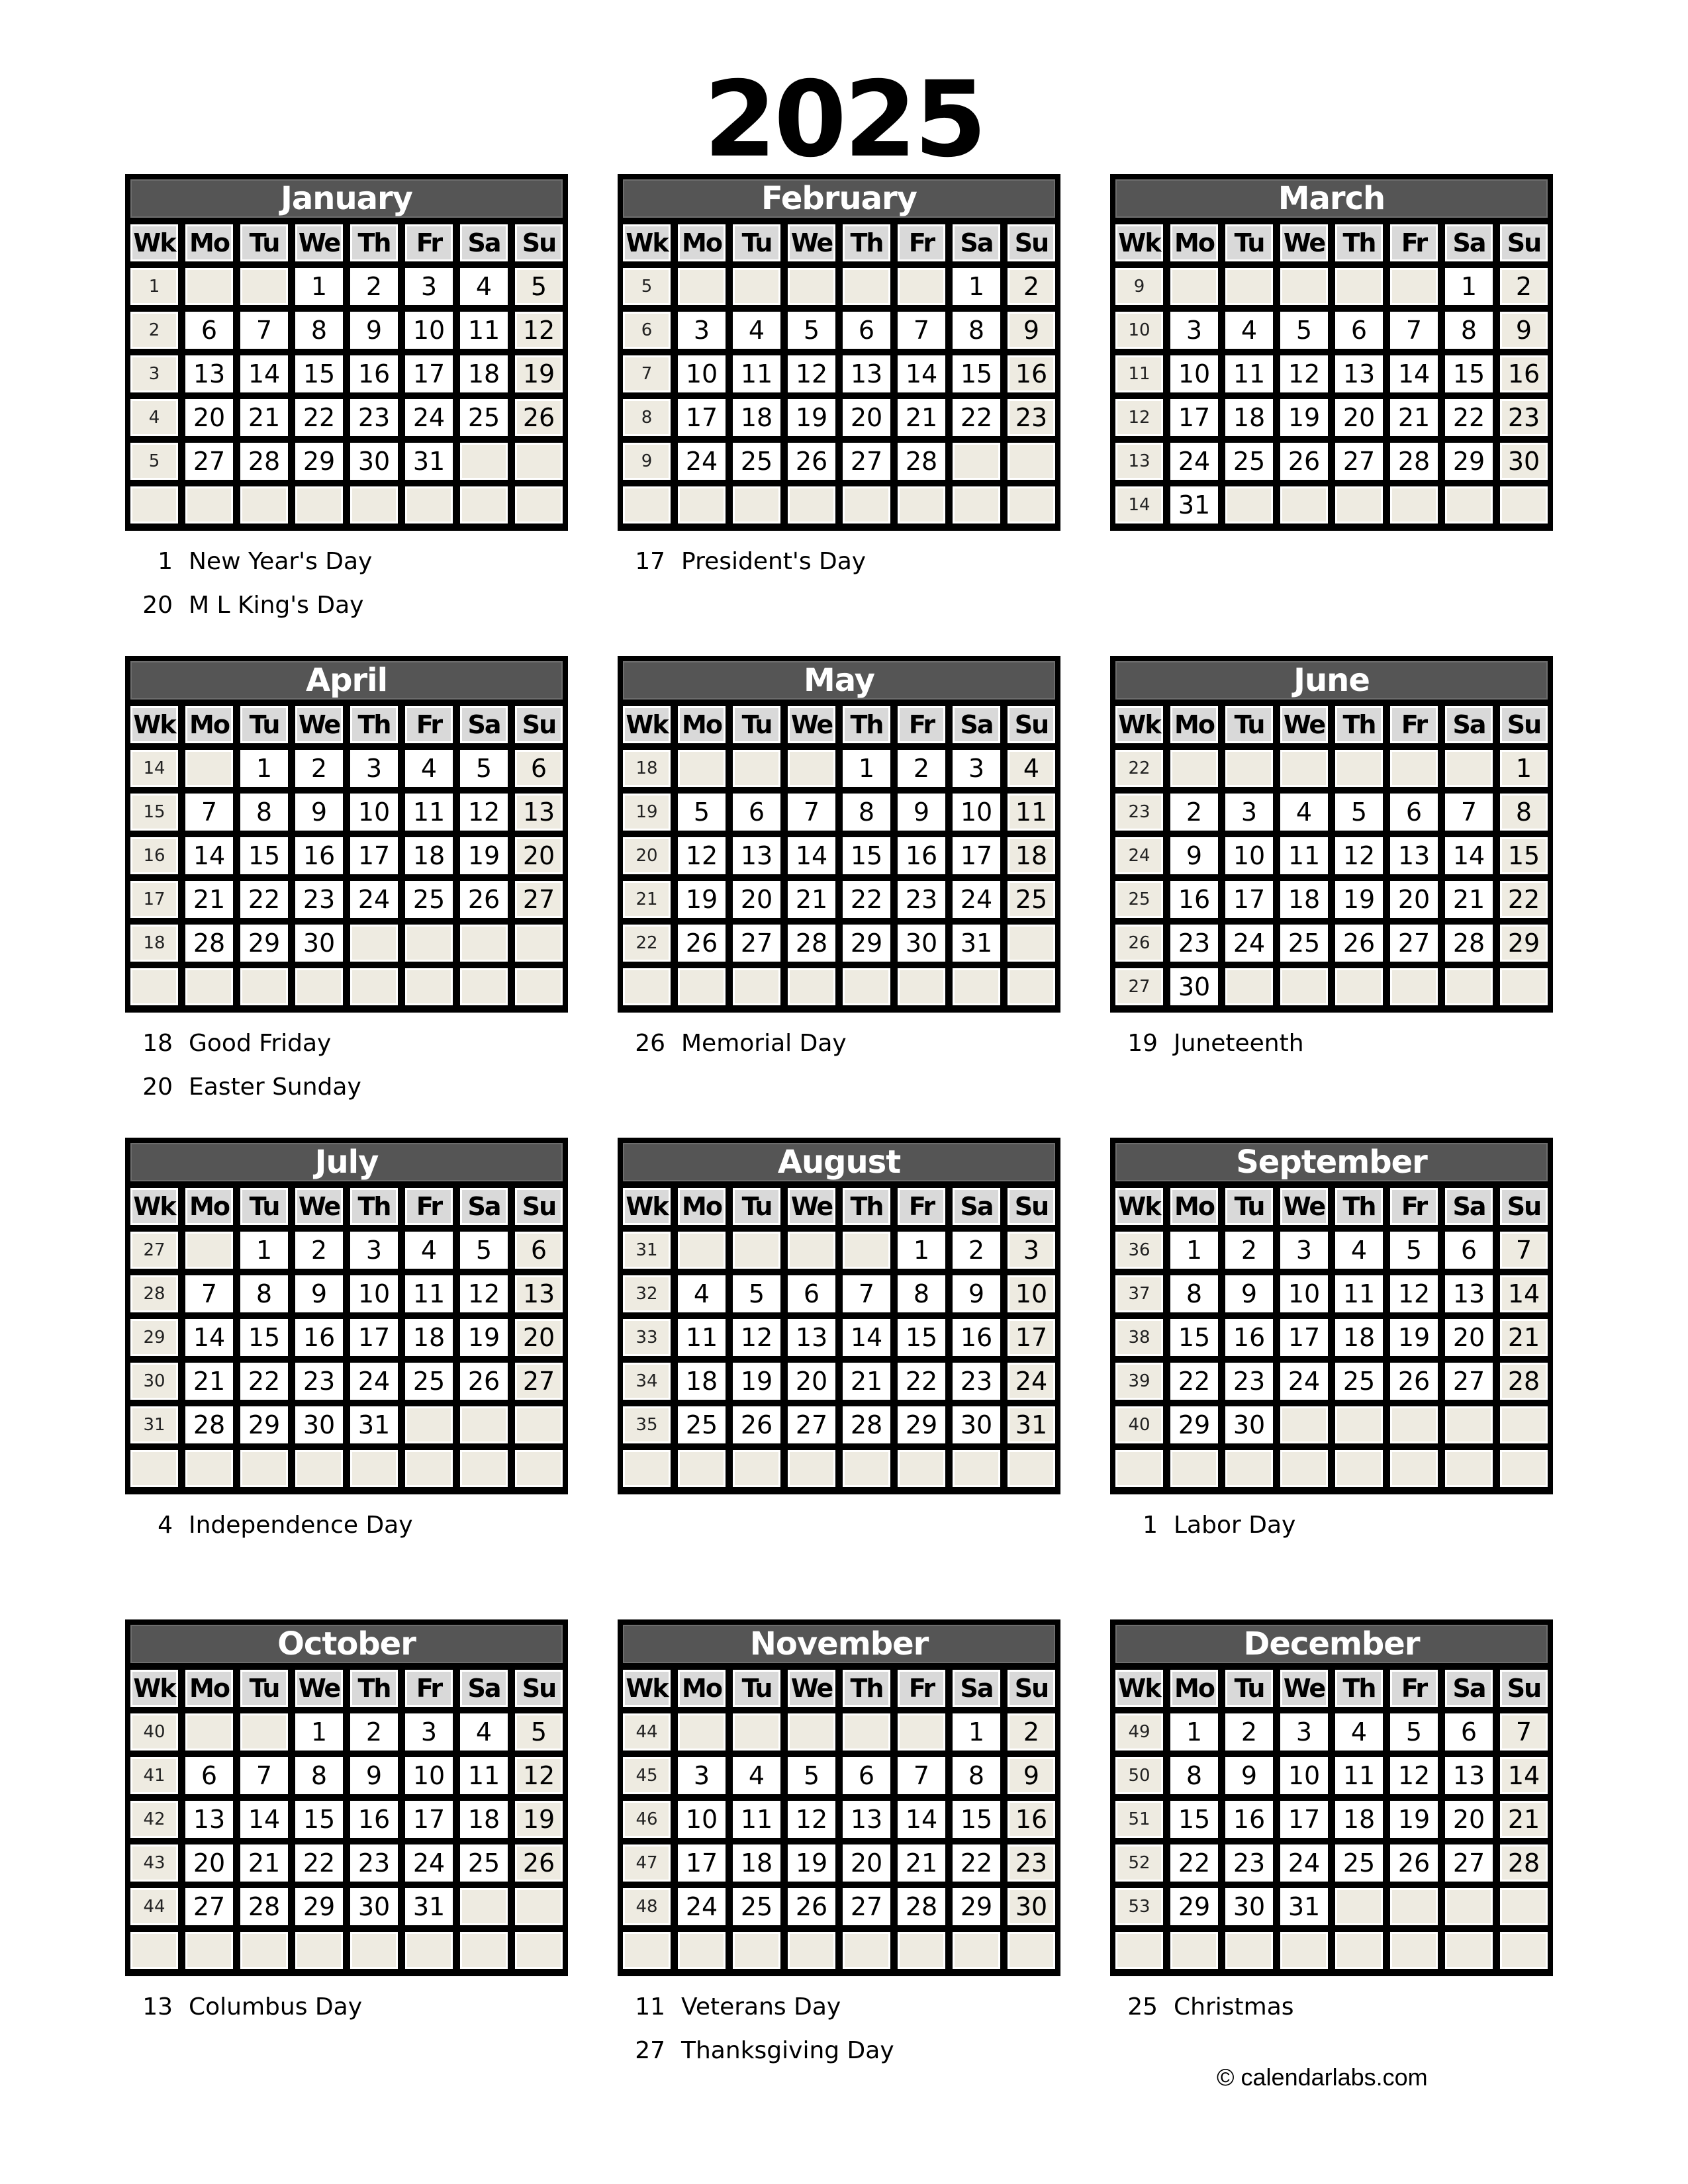 This screenshot has width=1688, height=2184. I want to click on day-cell: 3, so click(429, 286).